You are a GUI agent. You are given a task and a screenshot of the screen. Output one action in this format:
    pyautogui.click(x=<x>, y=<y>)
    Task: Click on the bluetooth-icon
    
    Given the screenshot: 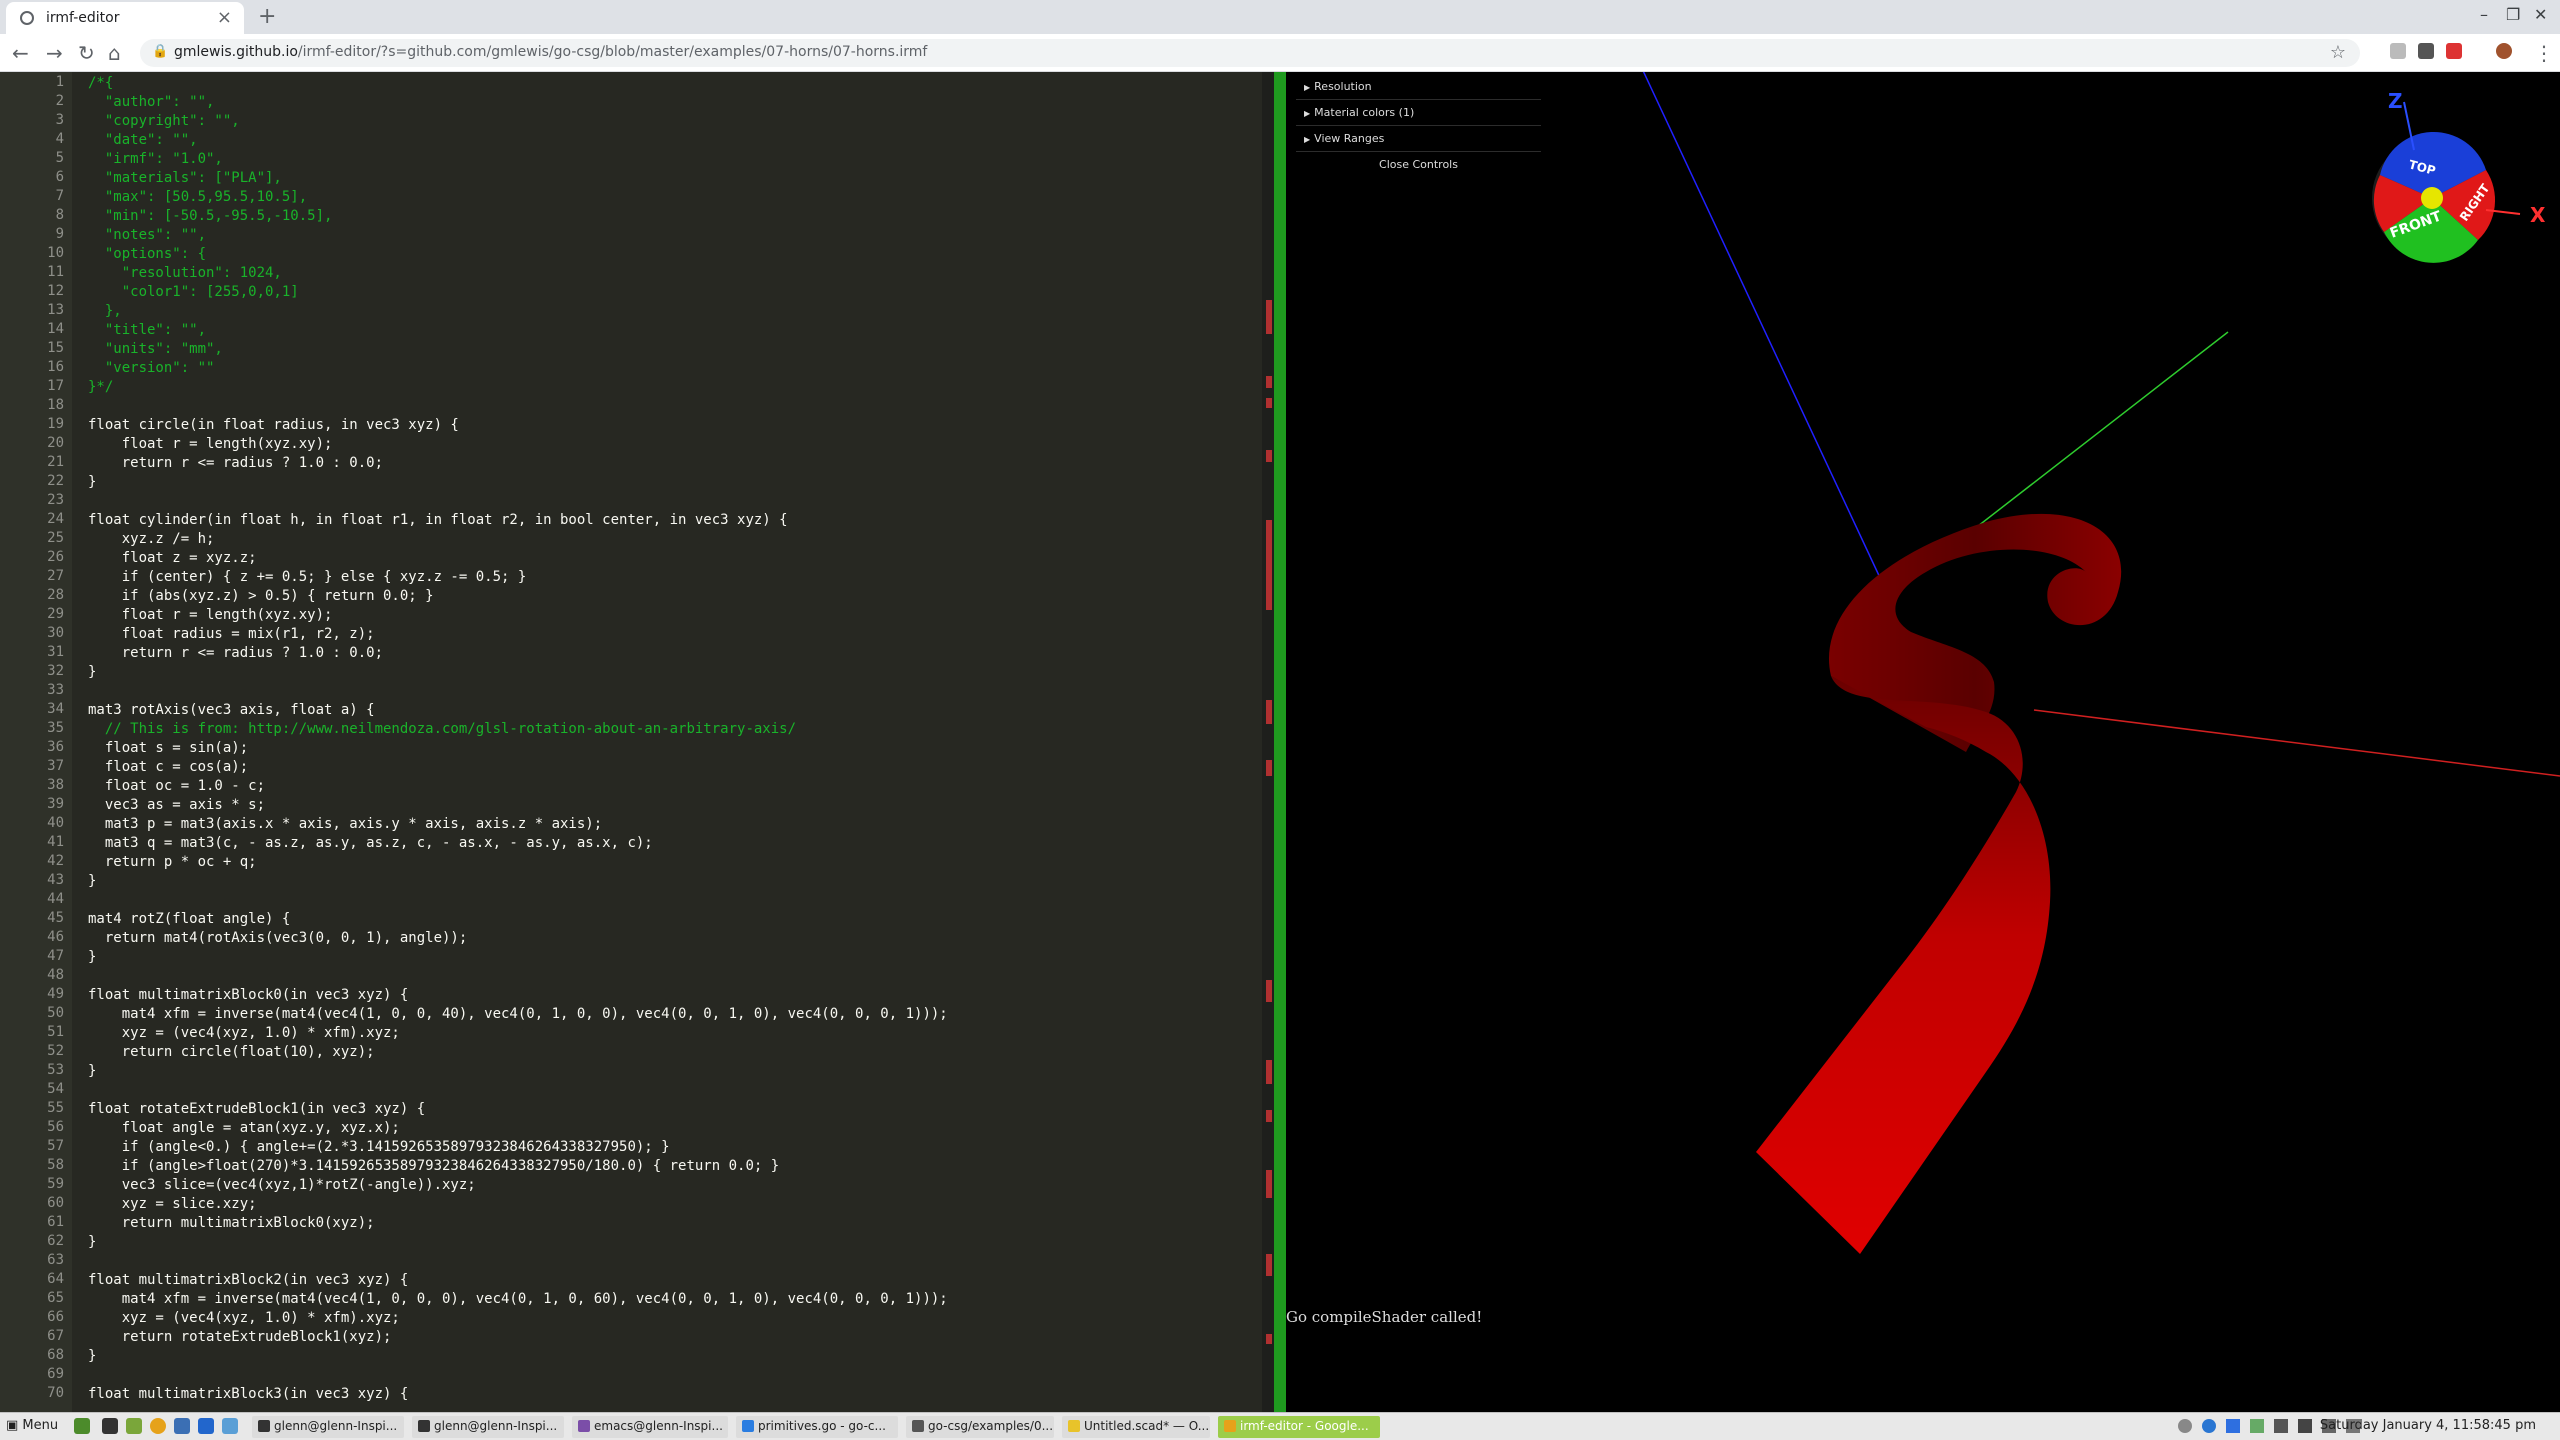 What is the action you would take?
    pyautogui.click(x=2233, y=1426)
    